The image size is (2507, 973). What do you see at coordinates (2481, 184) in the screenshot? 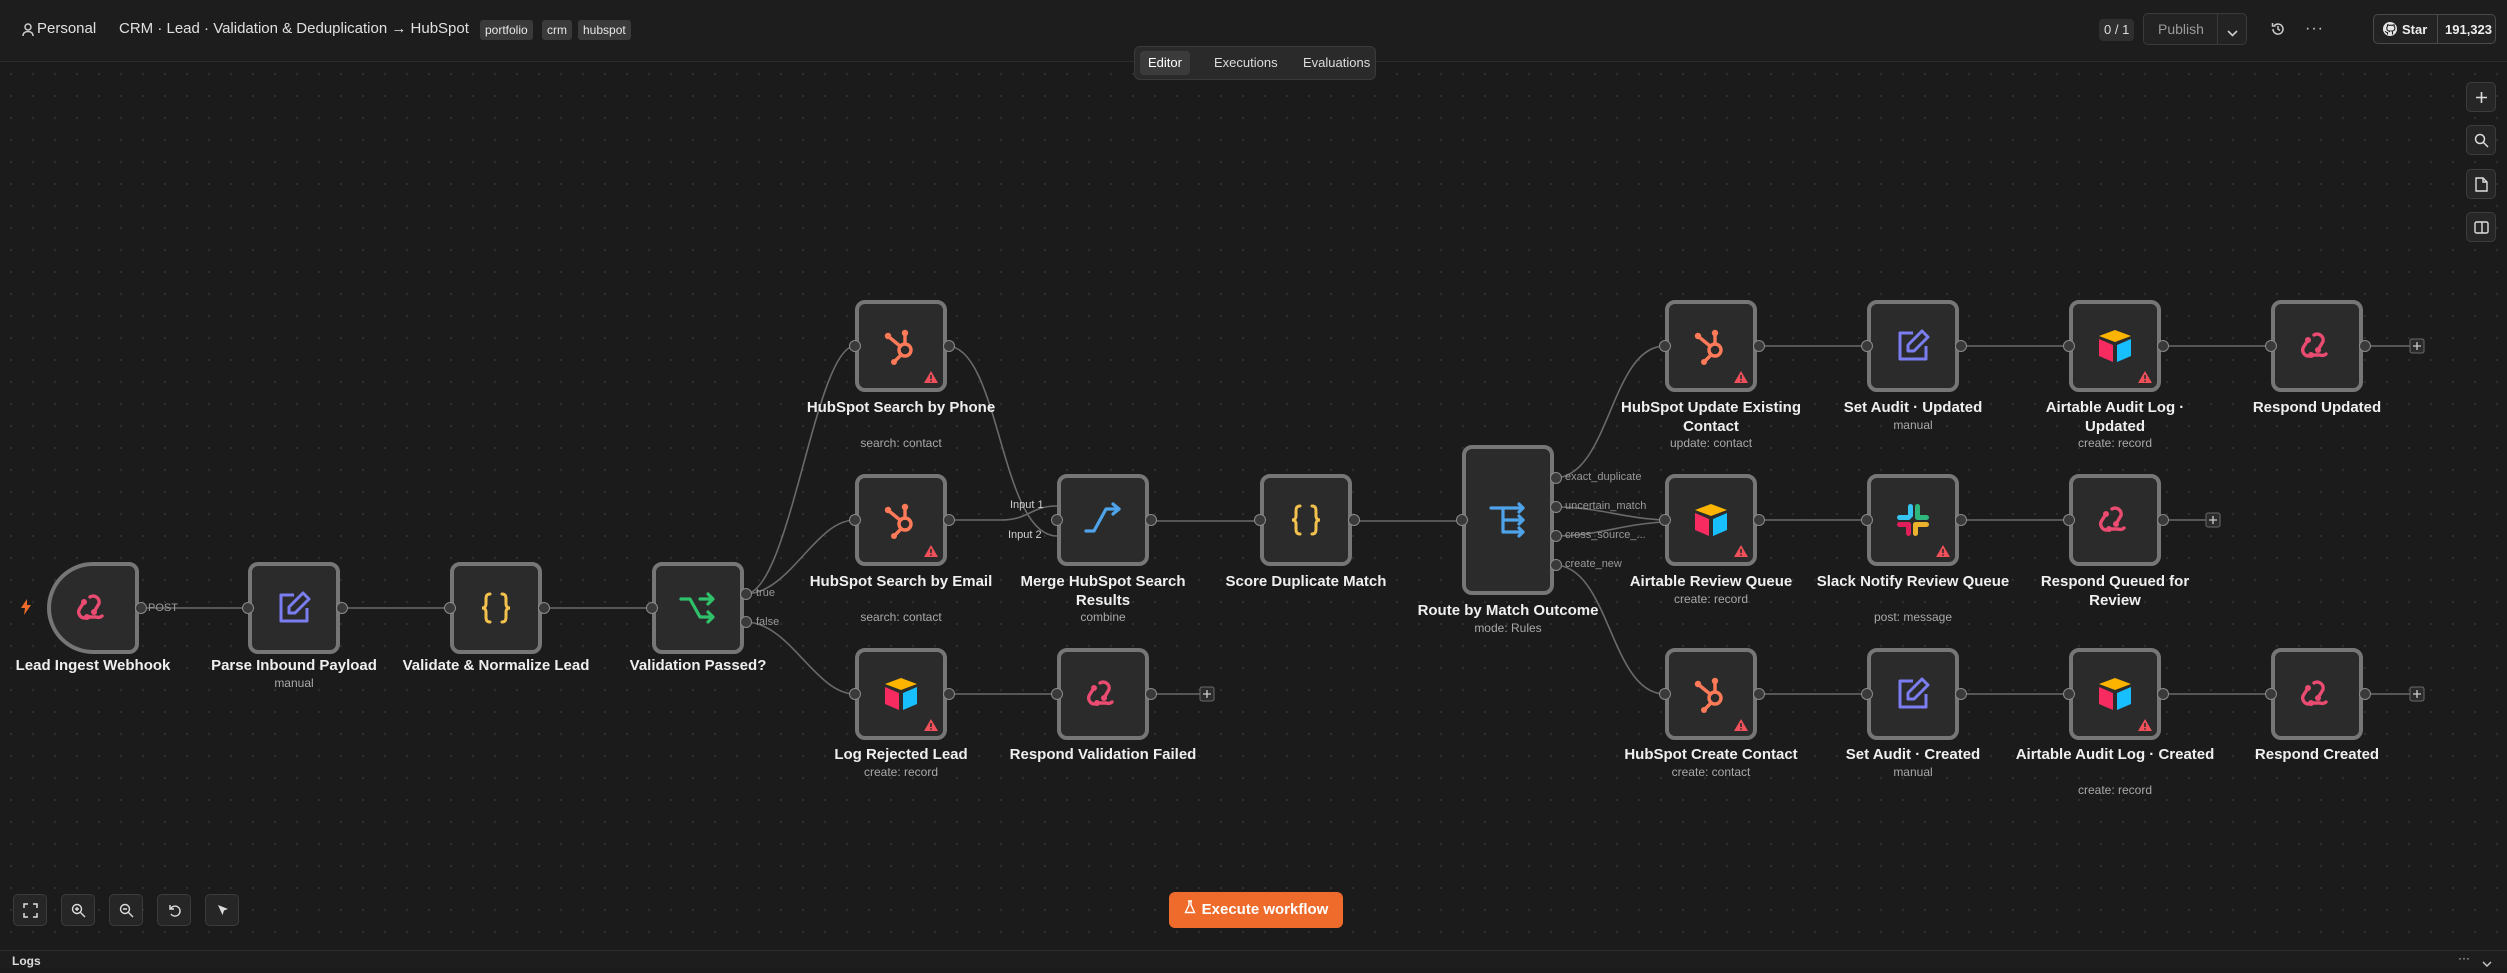
I see `sticky-note-tool-button` at bounding box center [2481, 184].